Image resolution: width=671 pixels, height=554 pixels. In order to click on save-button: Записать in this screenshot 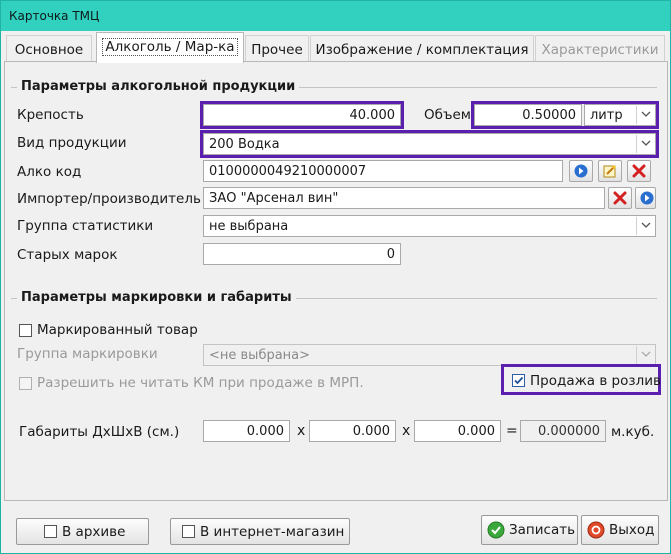, I will do `click(529, 530)`.